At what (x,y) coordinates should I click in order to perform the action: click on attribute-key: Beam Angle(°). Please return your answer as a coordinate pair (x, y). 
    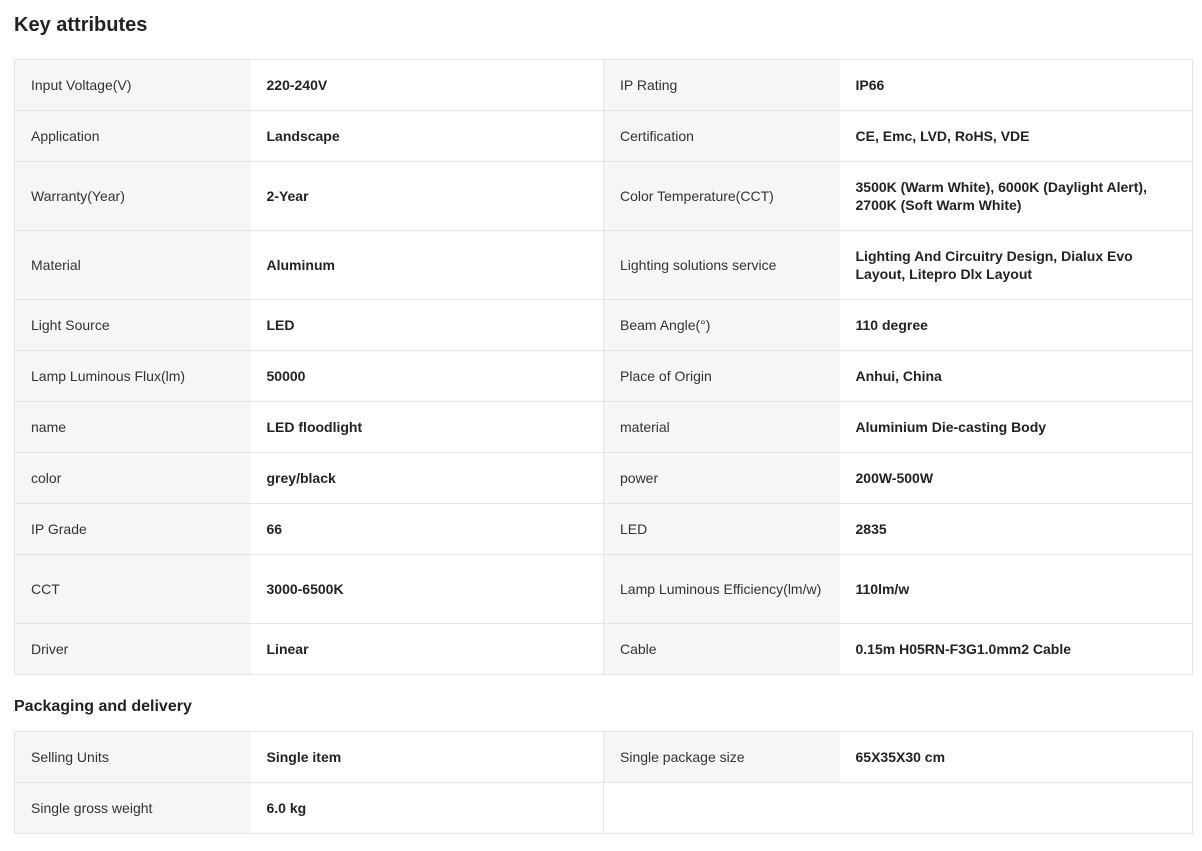
    Looking at the image, I should click on (721, 325).